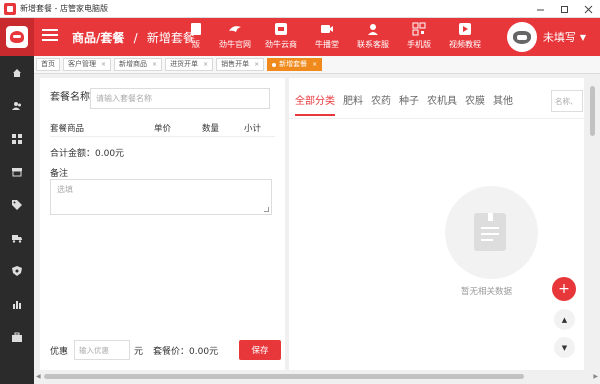  Describe the element at coordinates (162, 136) in the screenshot. I see `divider` at that location.